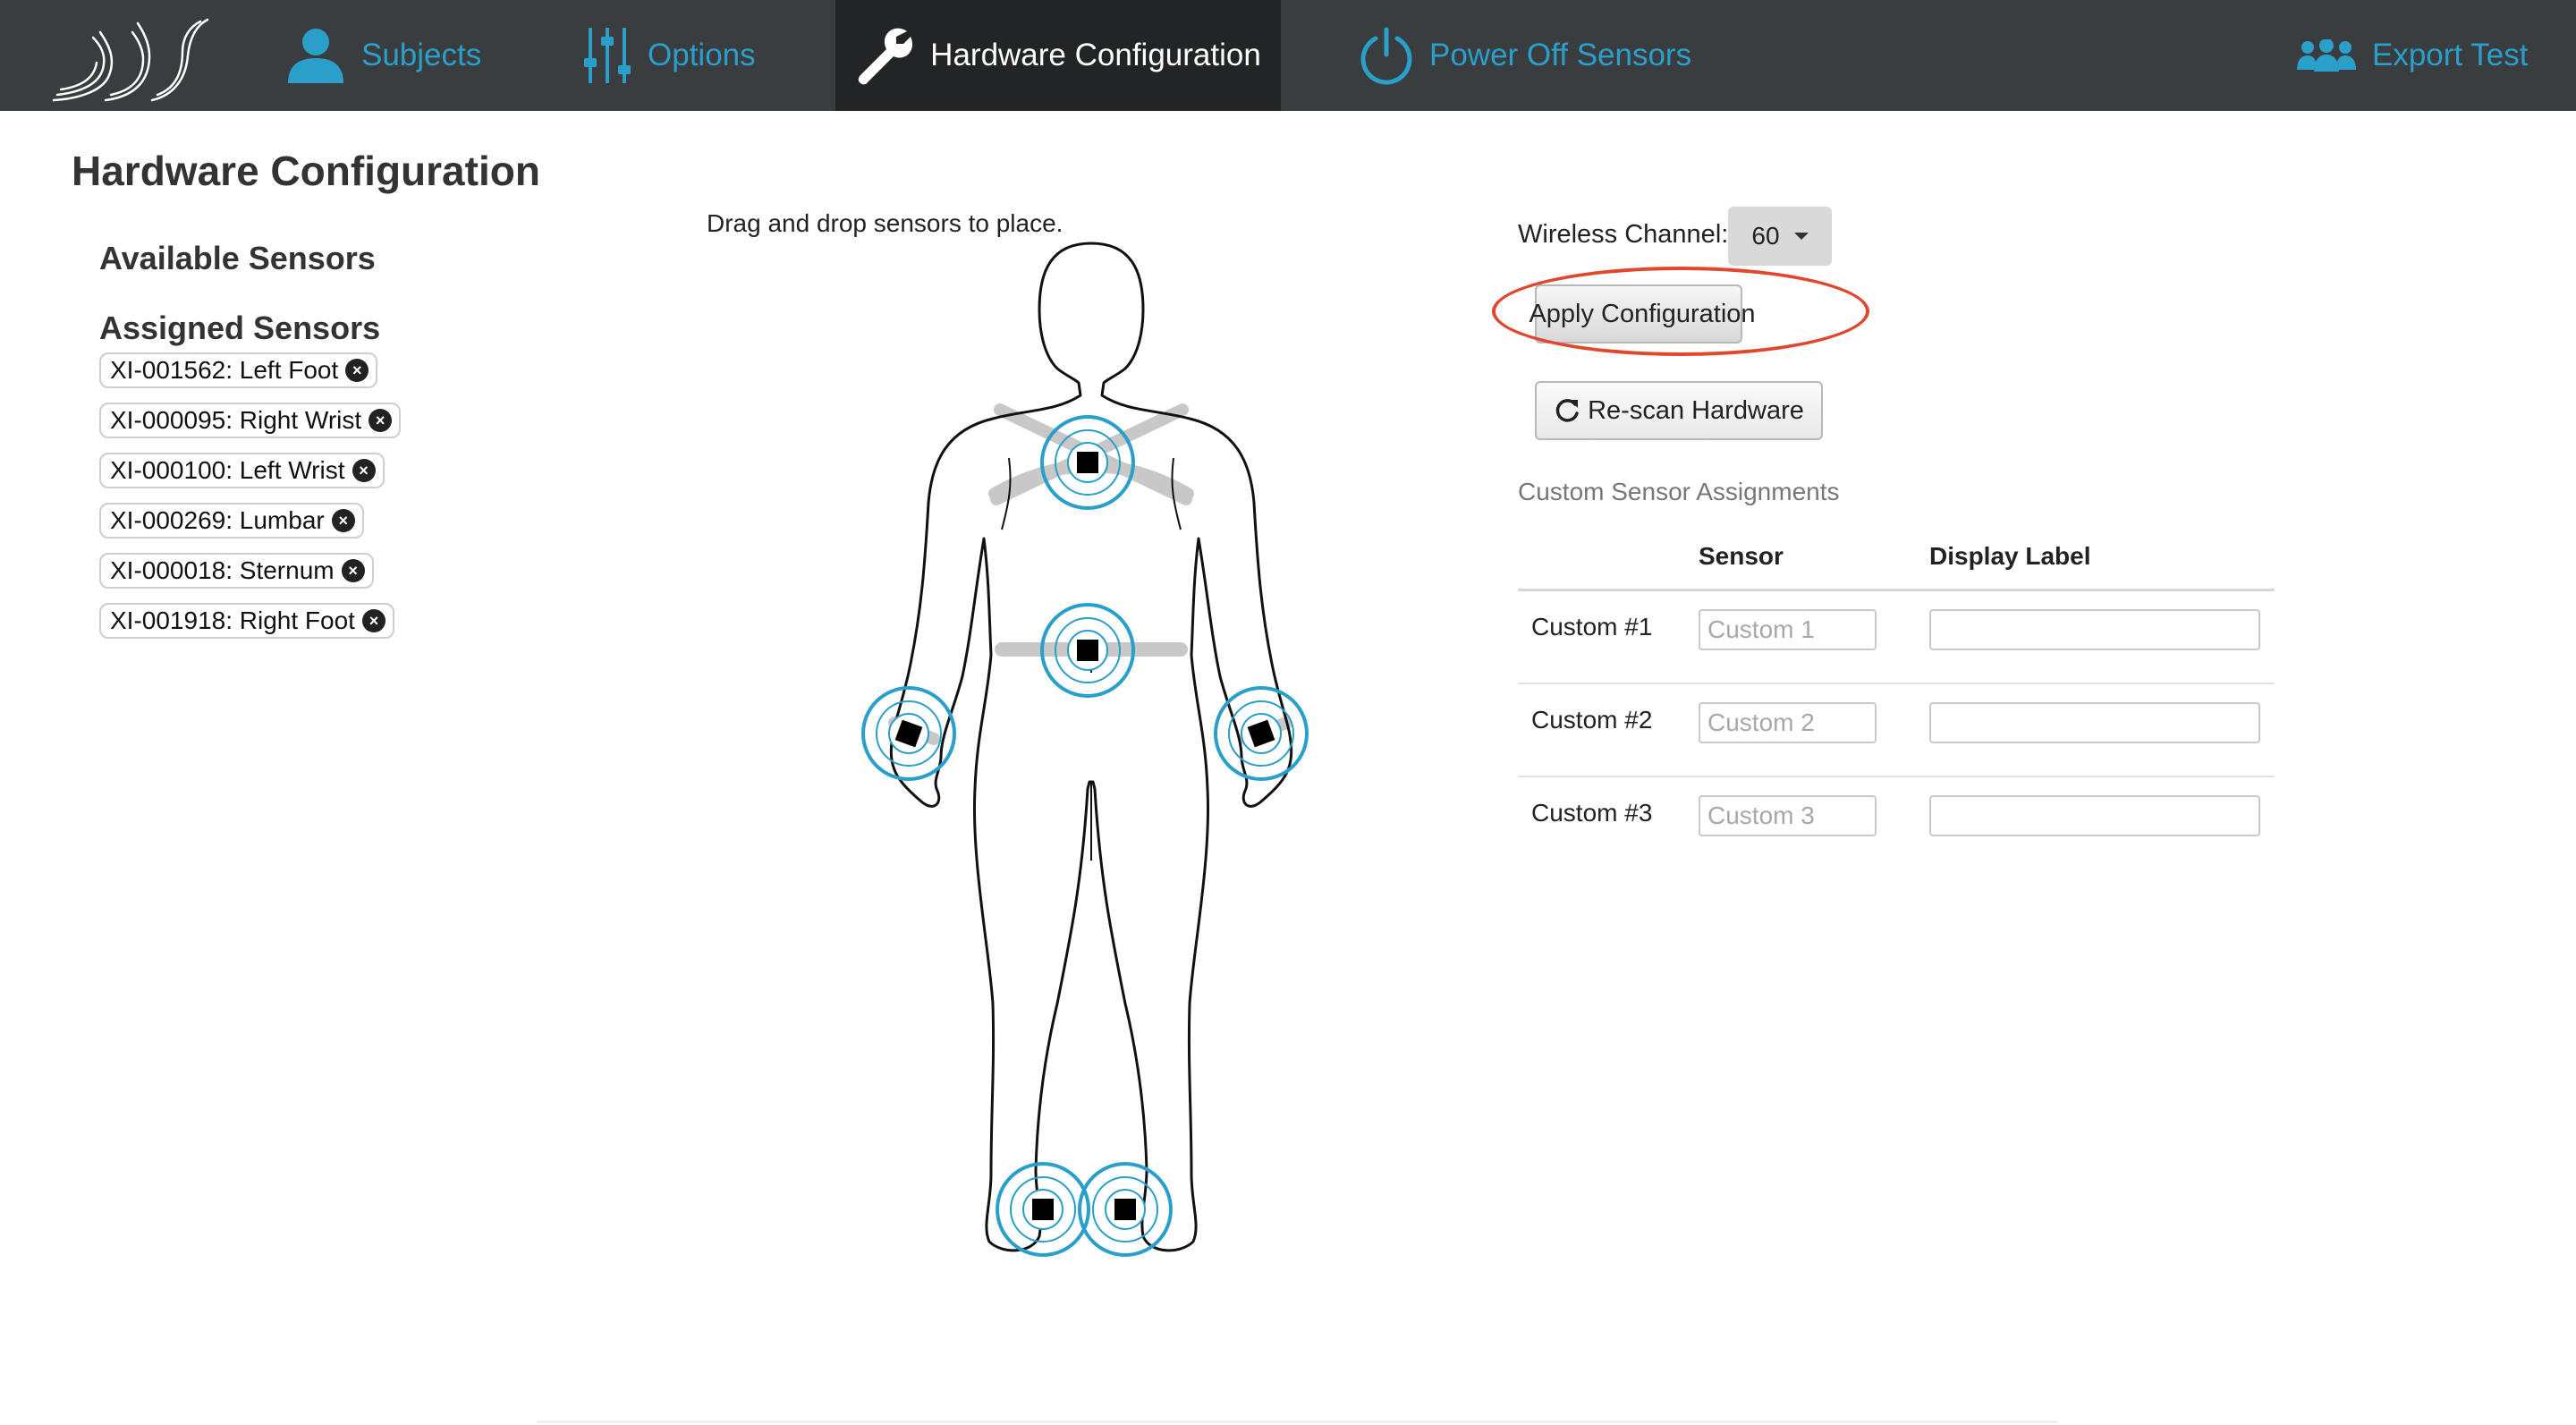 The image size is (2576, 1425). I want to click on sensor-marker-sternum, so click(1087, 462).